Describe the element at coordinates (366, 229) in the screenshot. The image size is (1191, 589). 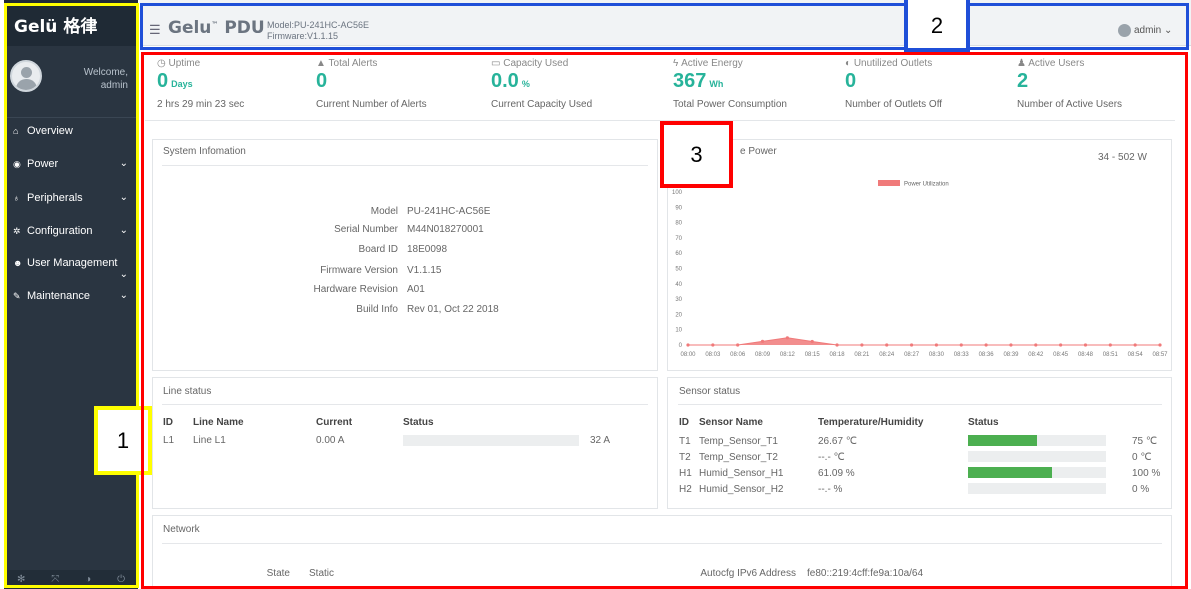
I see `sysinfo-key: Serial Number` at that location.